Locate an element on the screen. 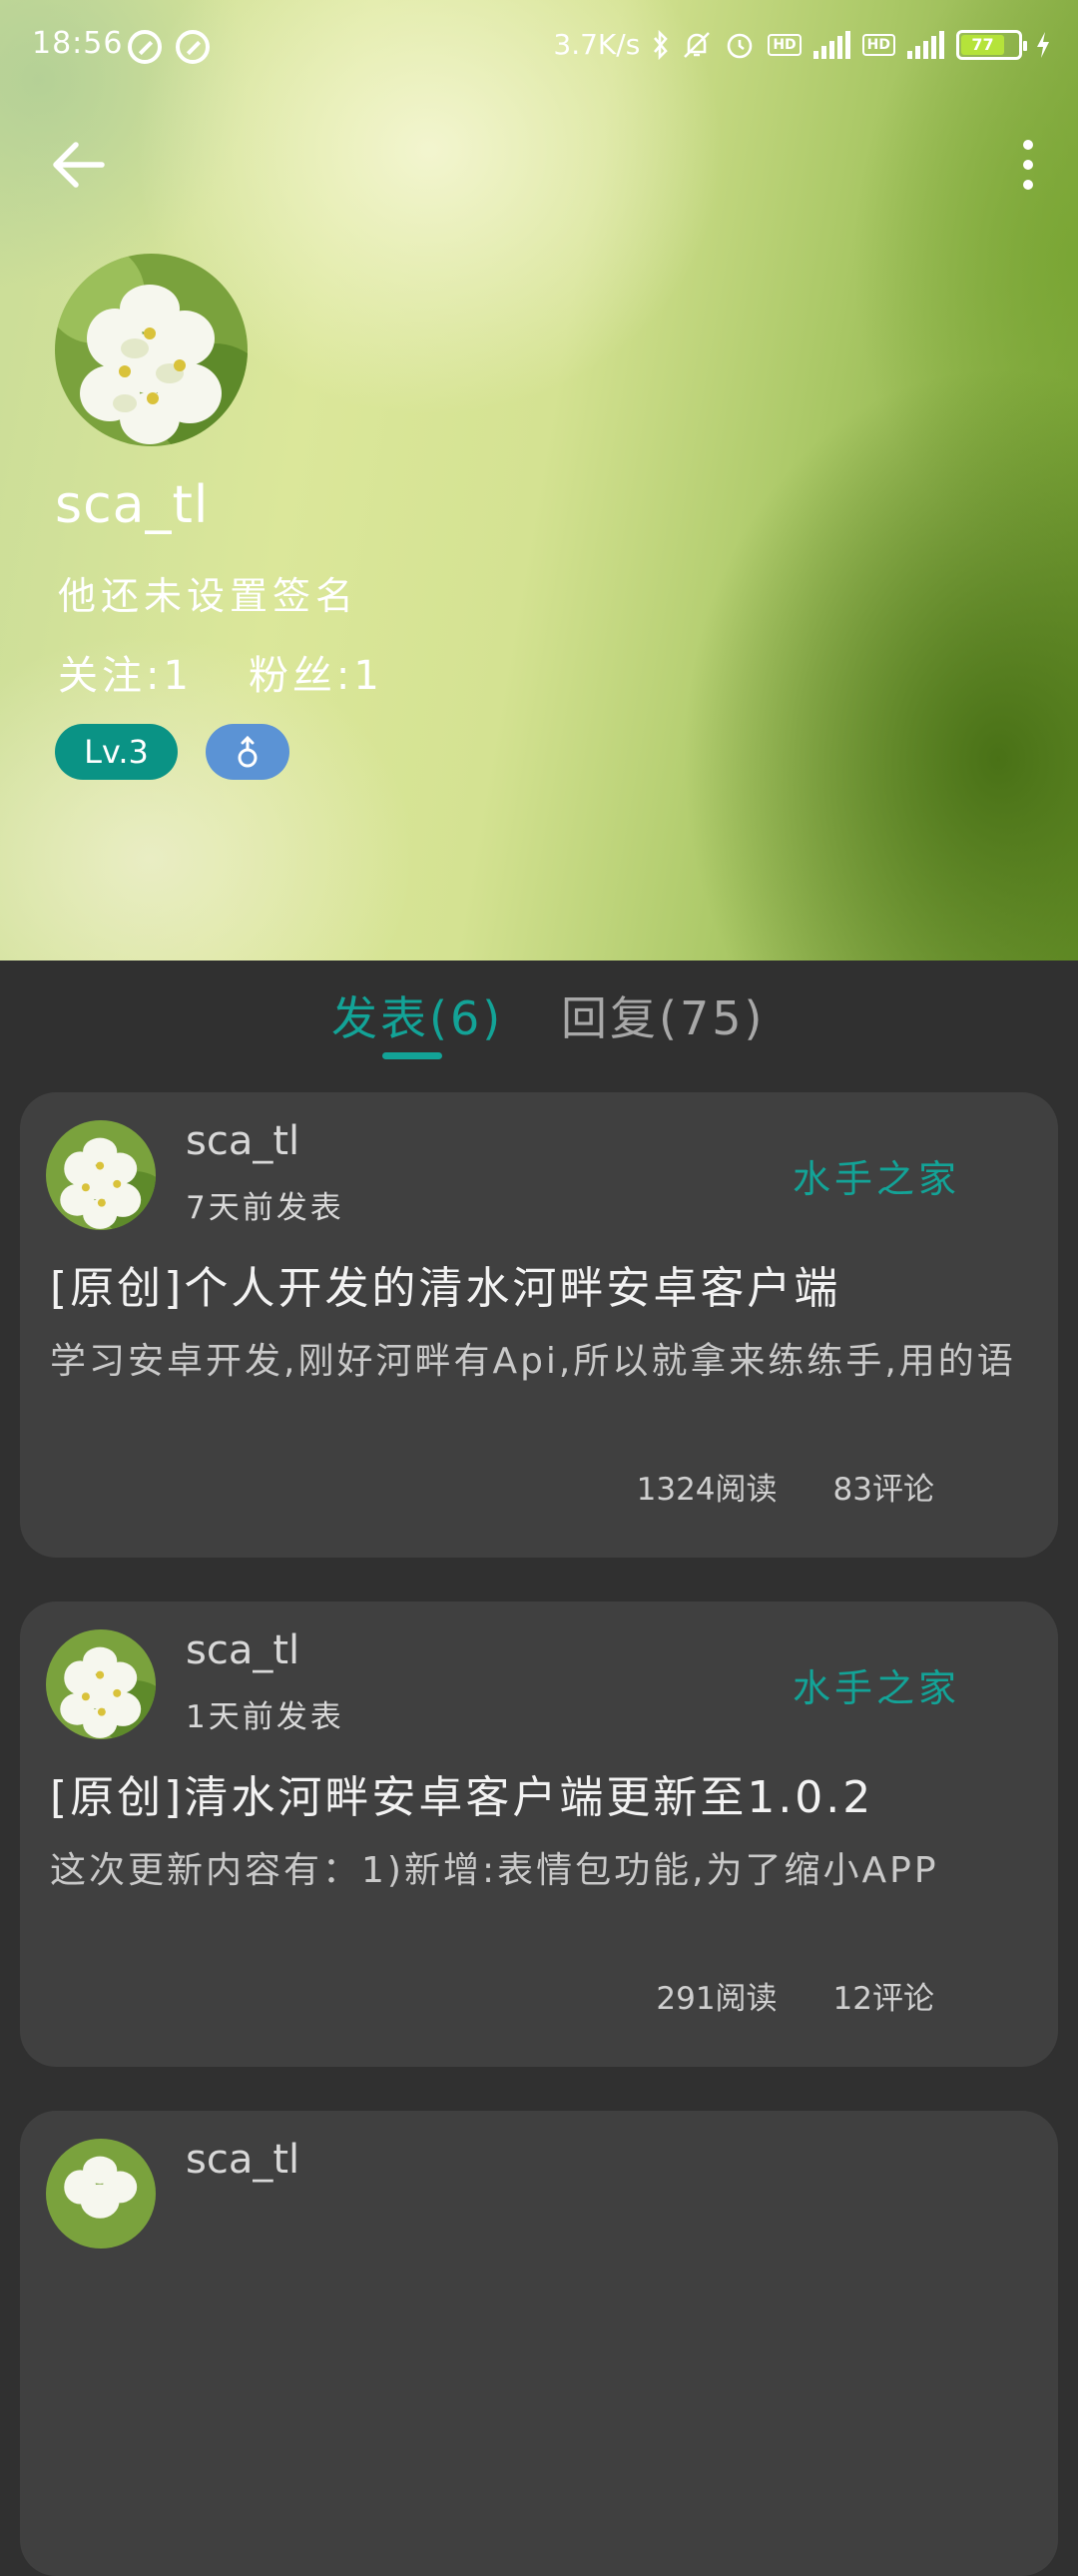 This screenshot has width=1078, height=2576. post-stats: 1324阅读 83评论 is located at coordinates (785, 1486).